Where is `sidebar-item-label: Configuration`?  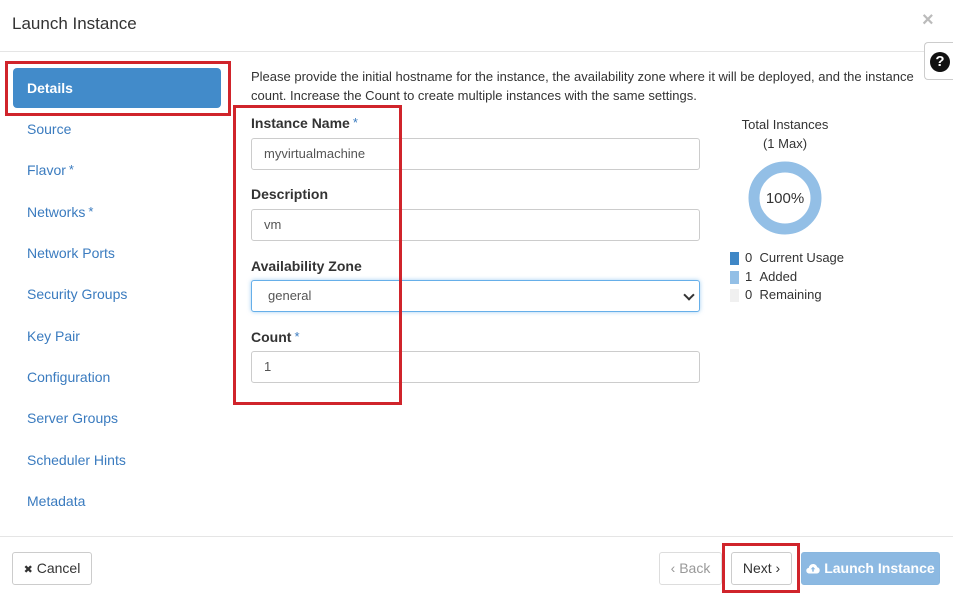
sidebar-item-label: Configuration is located at coordinates (69, 377).